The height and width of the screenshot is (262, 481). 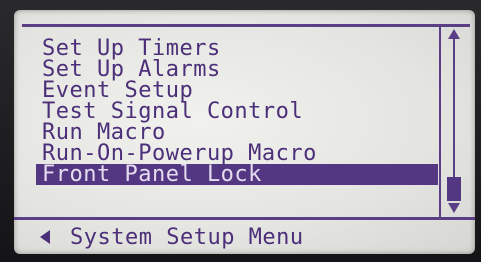 I want to click on scrollbar-track, so click(x=454, y=119).